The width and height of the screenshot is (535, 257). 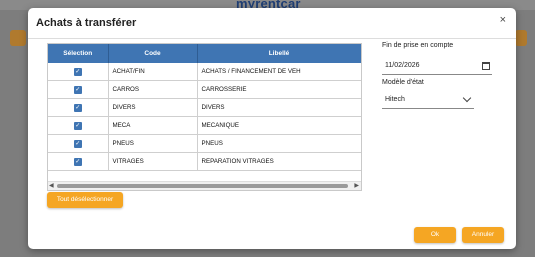 What do you see at coordinates (51, 185) in the screenshot?
I see `scroll-left-icon: ◀` at bounding box center [51, 185].